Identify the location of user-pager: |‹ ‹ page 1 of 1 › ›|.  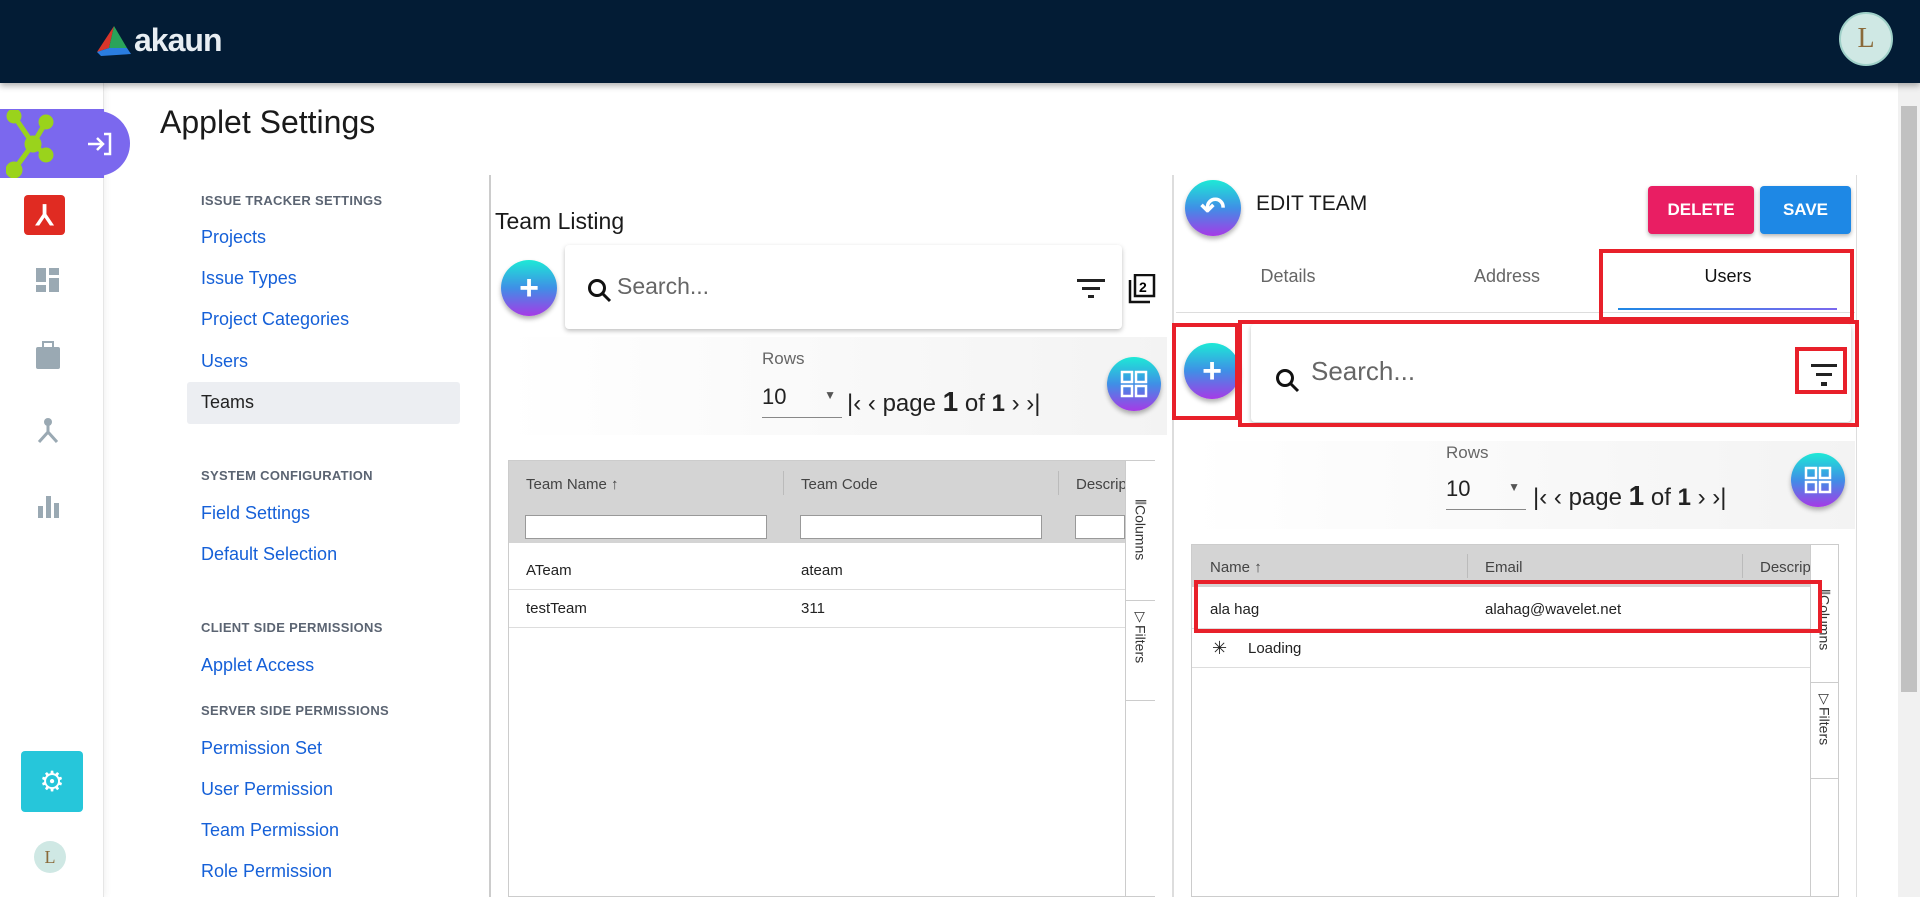
(1630, 496).